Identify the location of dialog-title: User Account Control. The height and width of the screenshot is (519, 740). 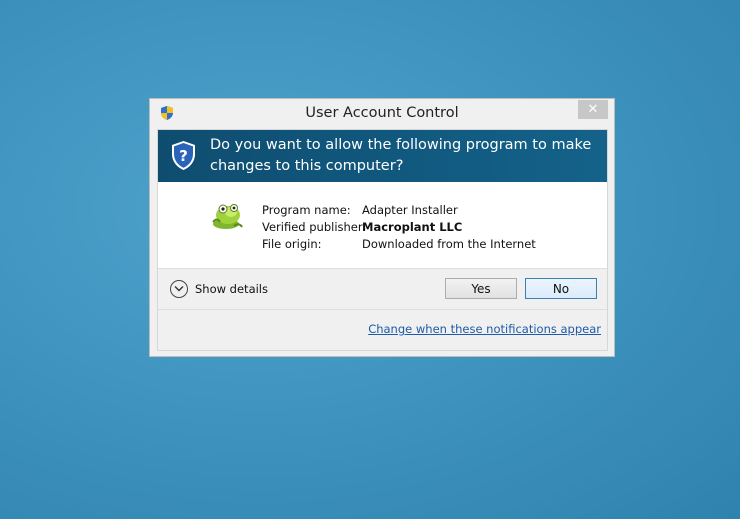
(382, 113).